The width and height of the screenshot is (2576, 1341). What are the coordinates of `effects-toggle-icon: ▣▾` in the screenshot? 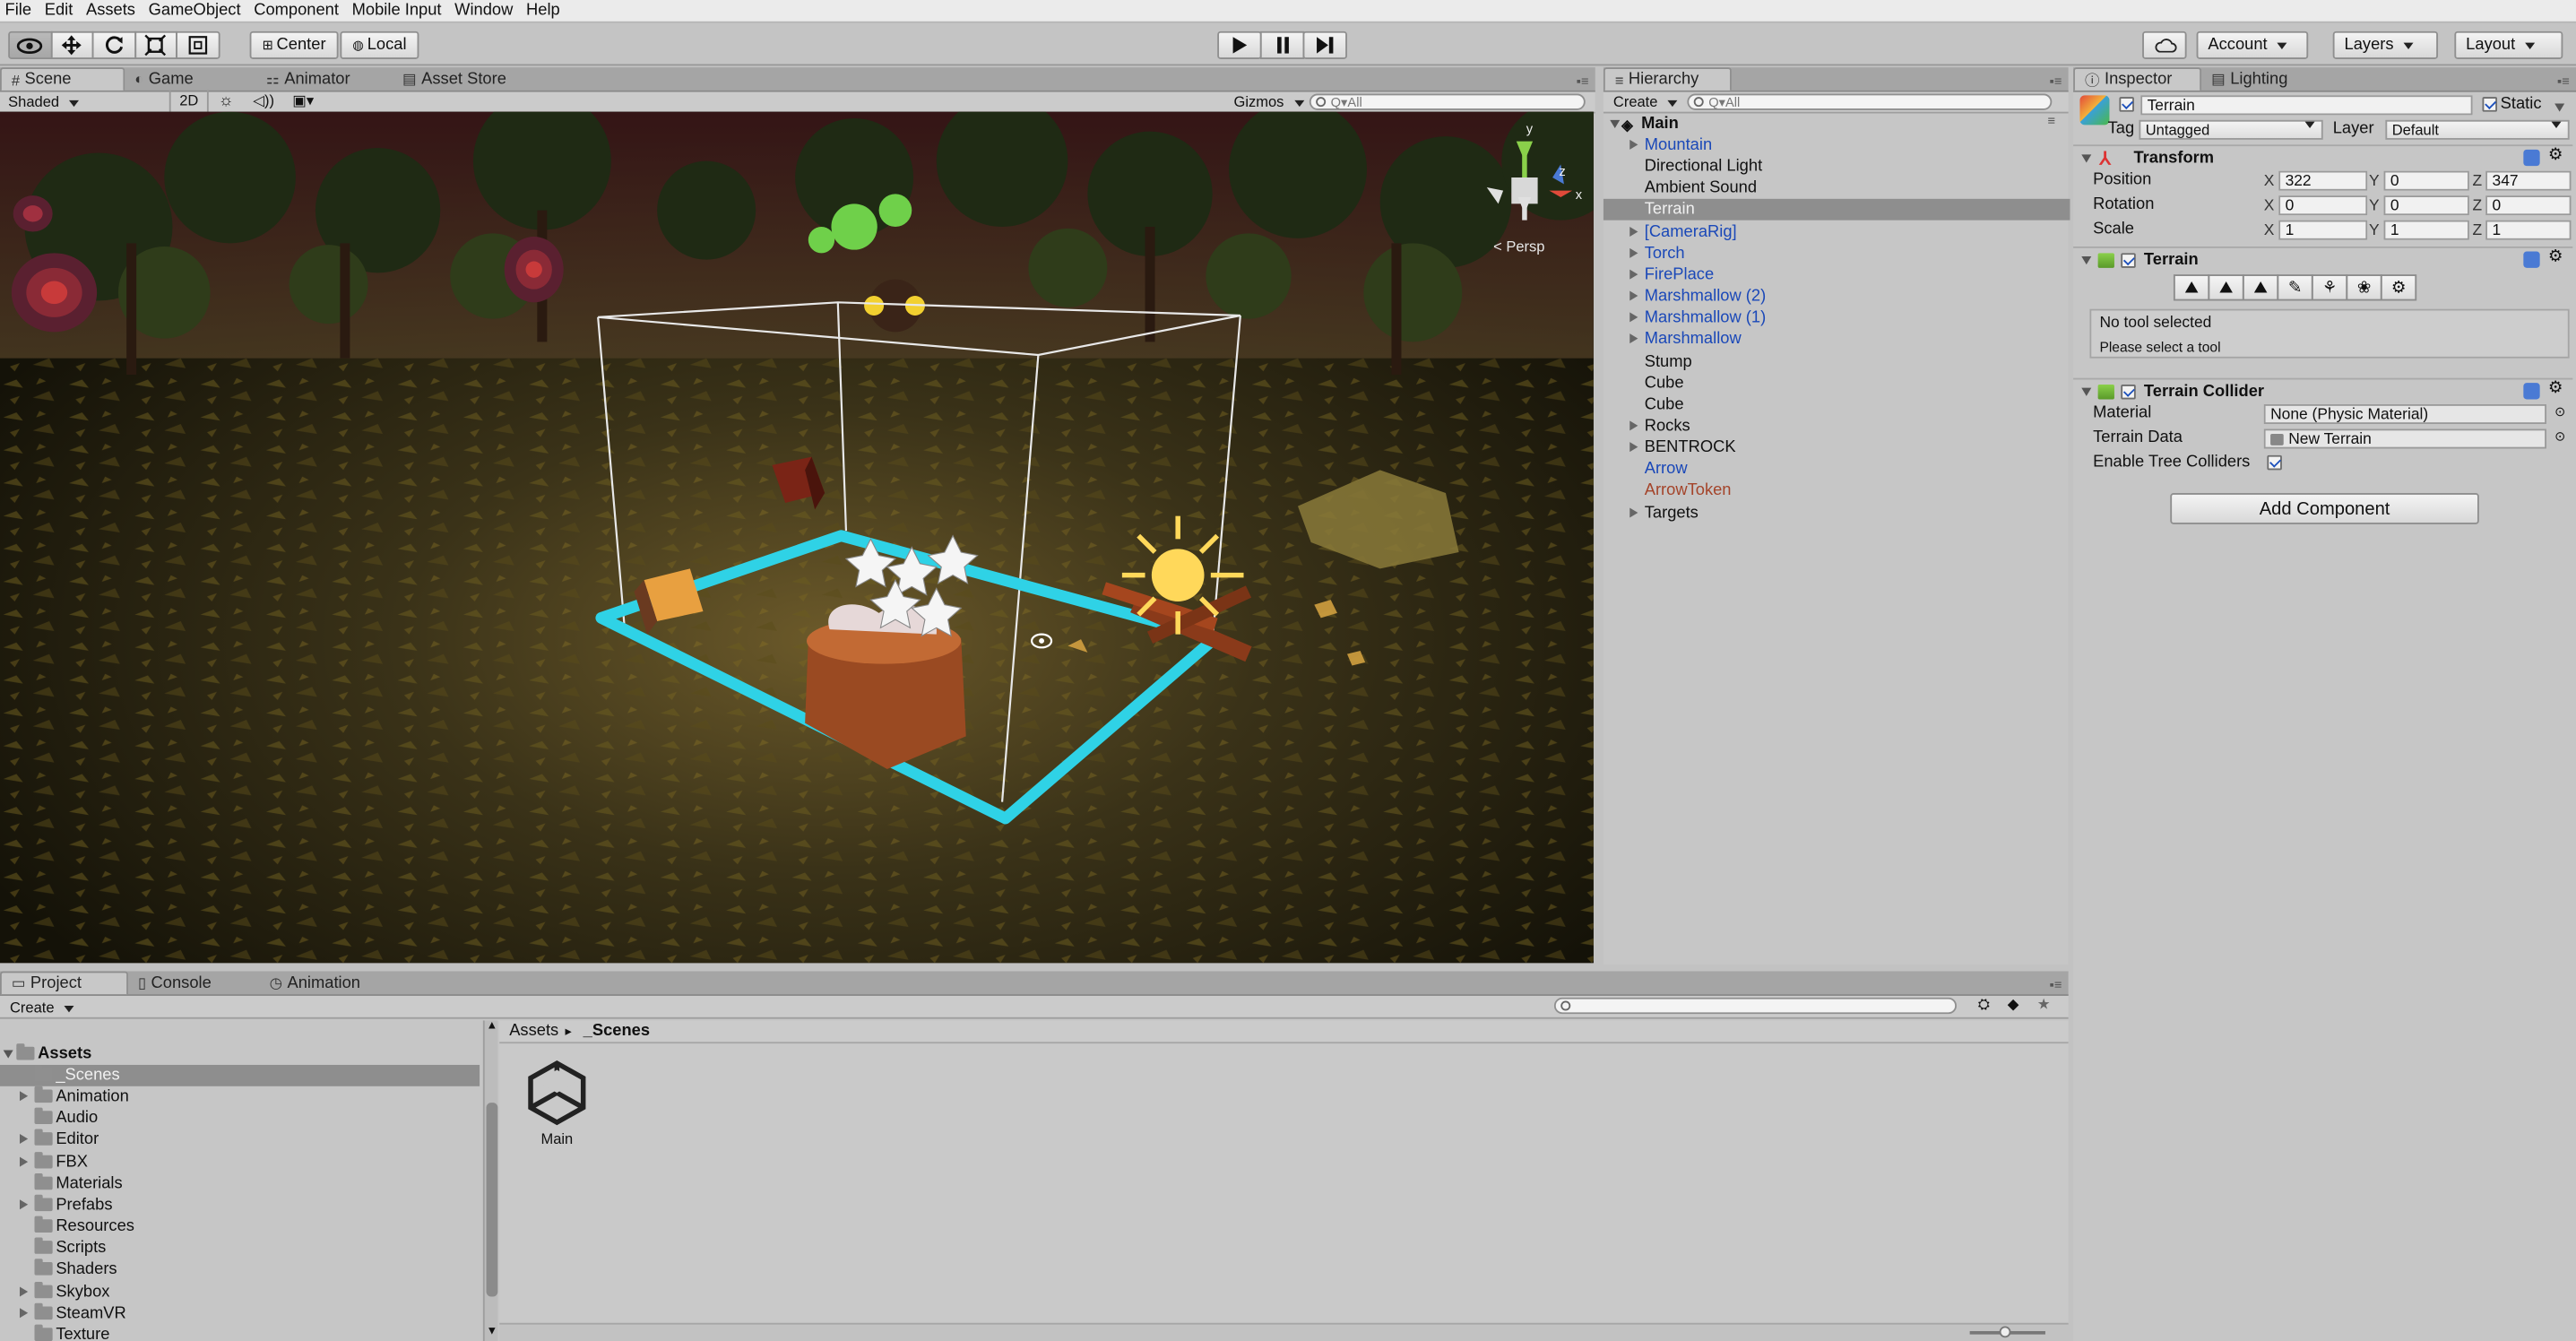 It's located at (303, 101).